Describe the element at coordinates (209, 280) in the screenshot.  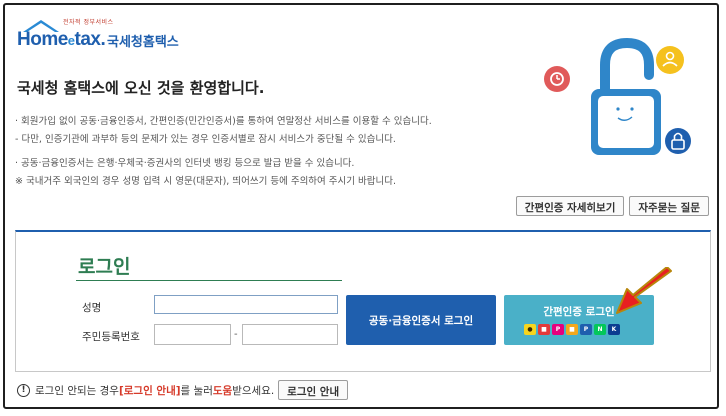
I see `title-divider` at that location.